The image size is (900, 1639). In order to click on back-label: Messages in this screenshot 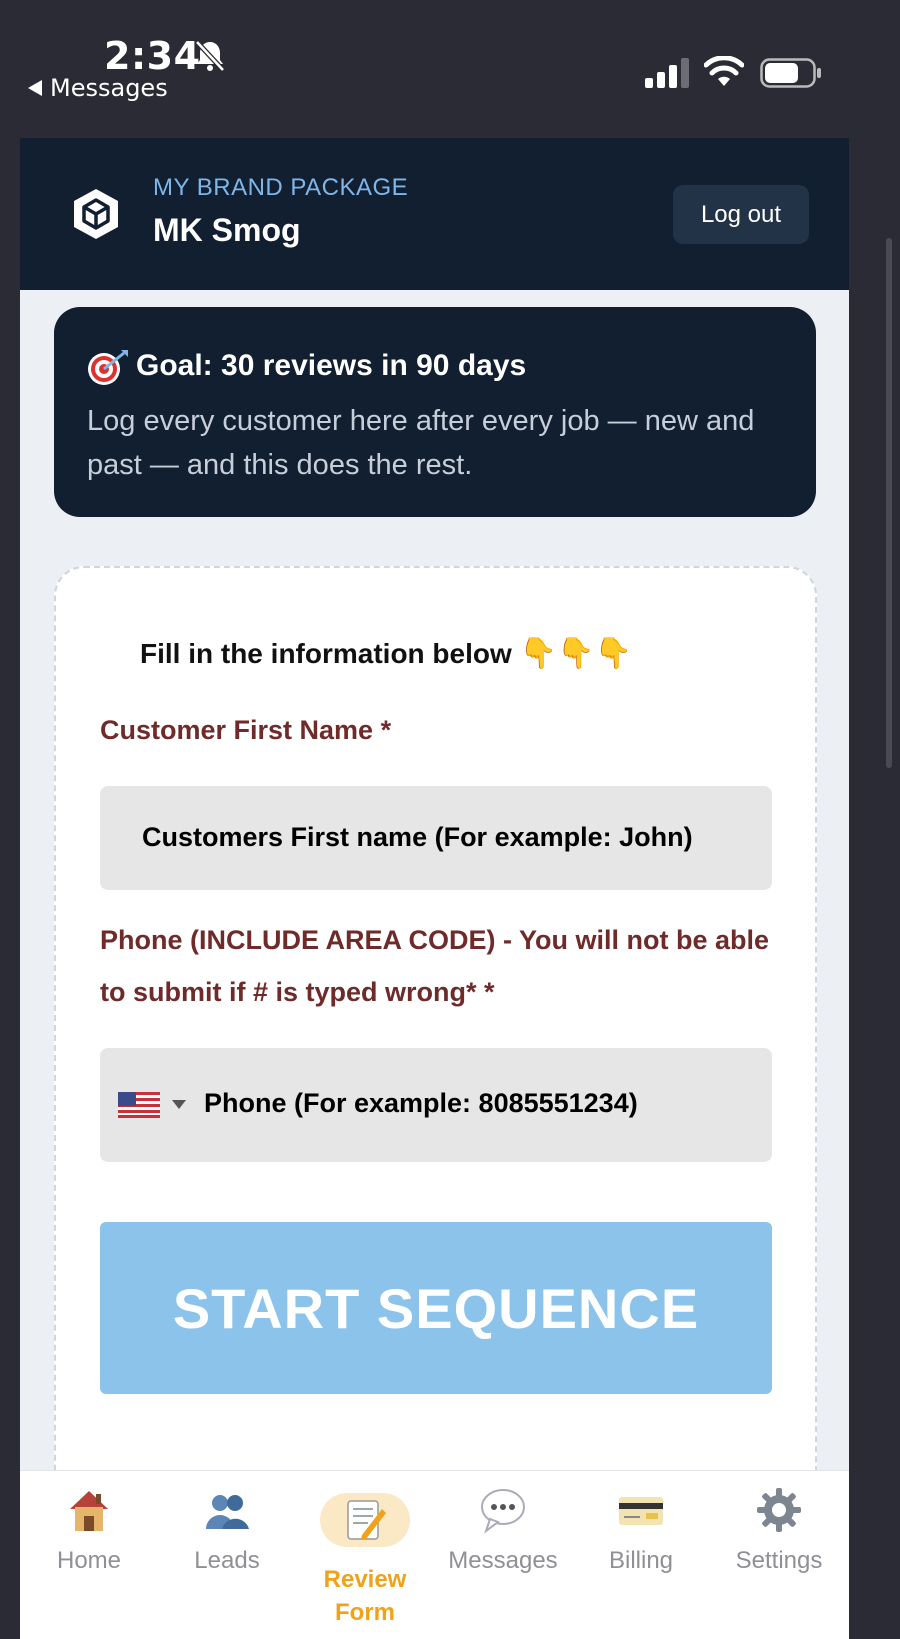, I will do `click(109, 88)`.